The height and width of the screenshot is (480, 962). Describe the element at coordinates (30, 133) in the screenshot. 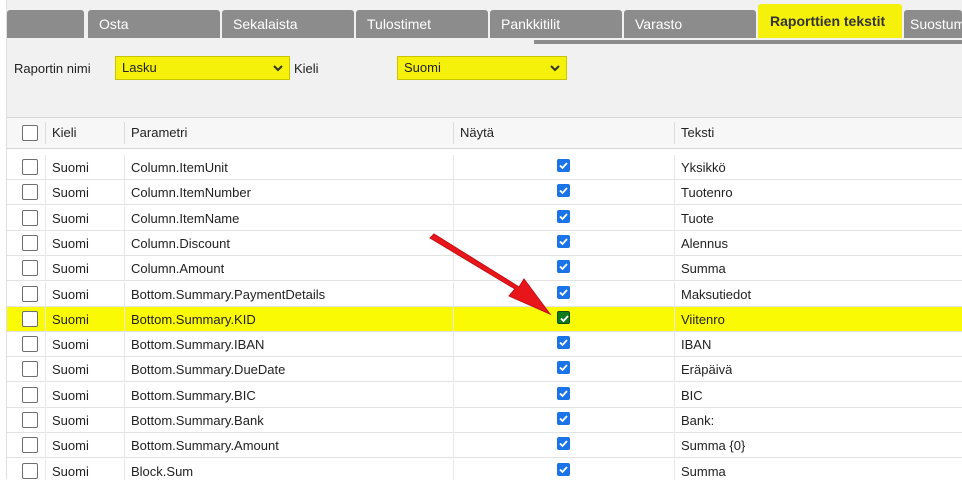

I see `select-all-checkbox` at that location.